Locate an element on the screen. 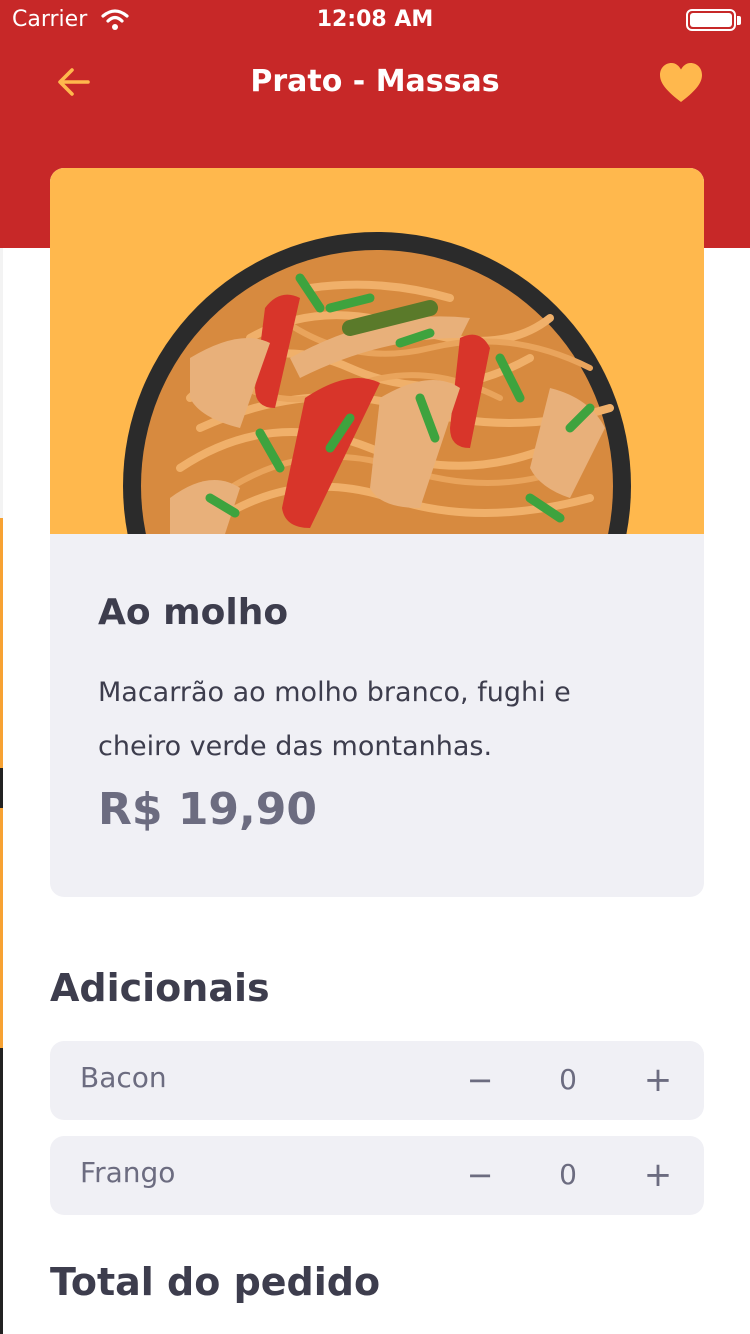 Image resolution: width=750 pixels, height=1334 pixels. dish-name: Ao molho is located at coordinates (193, 612).